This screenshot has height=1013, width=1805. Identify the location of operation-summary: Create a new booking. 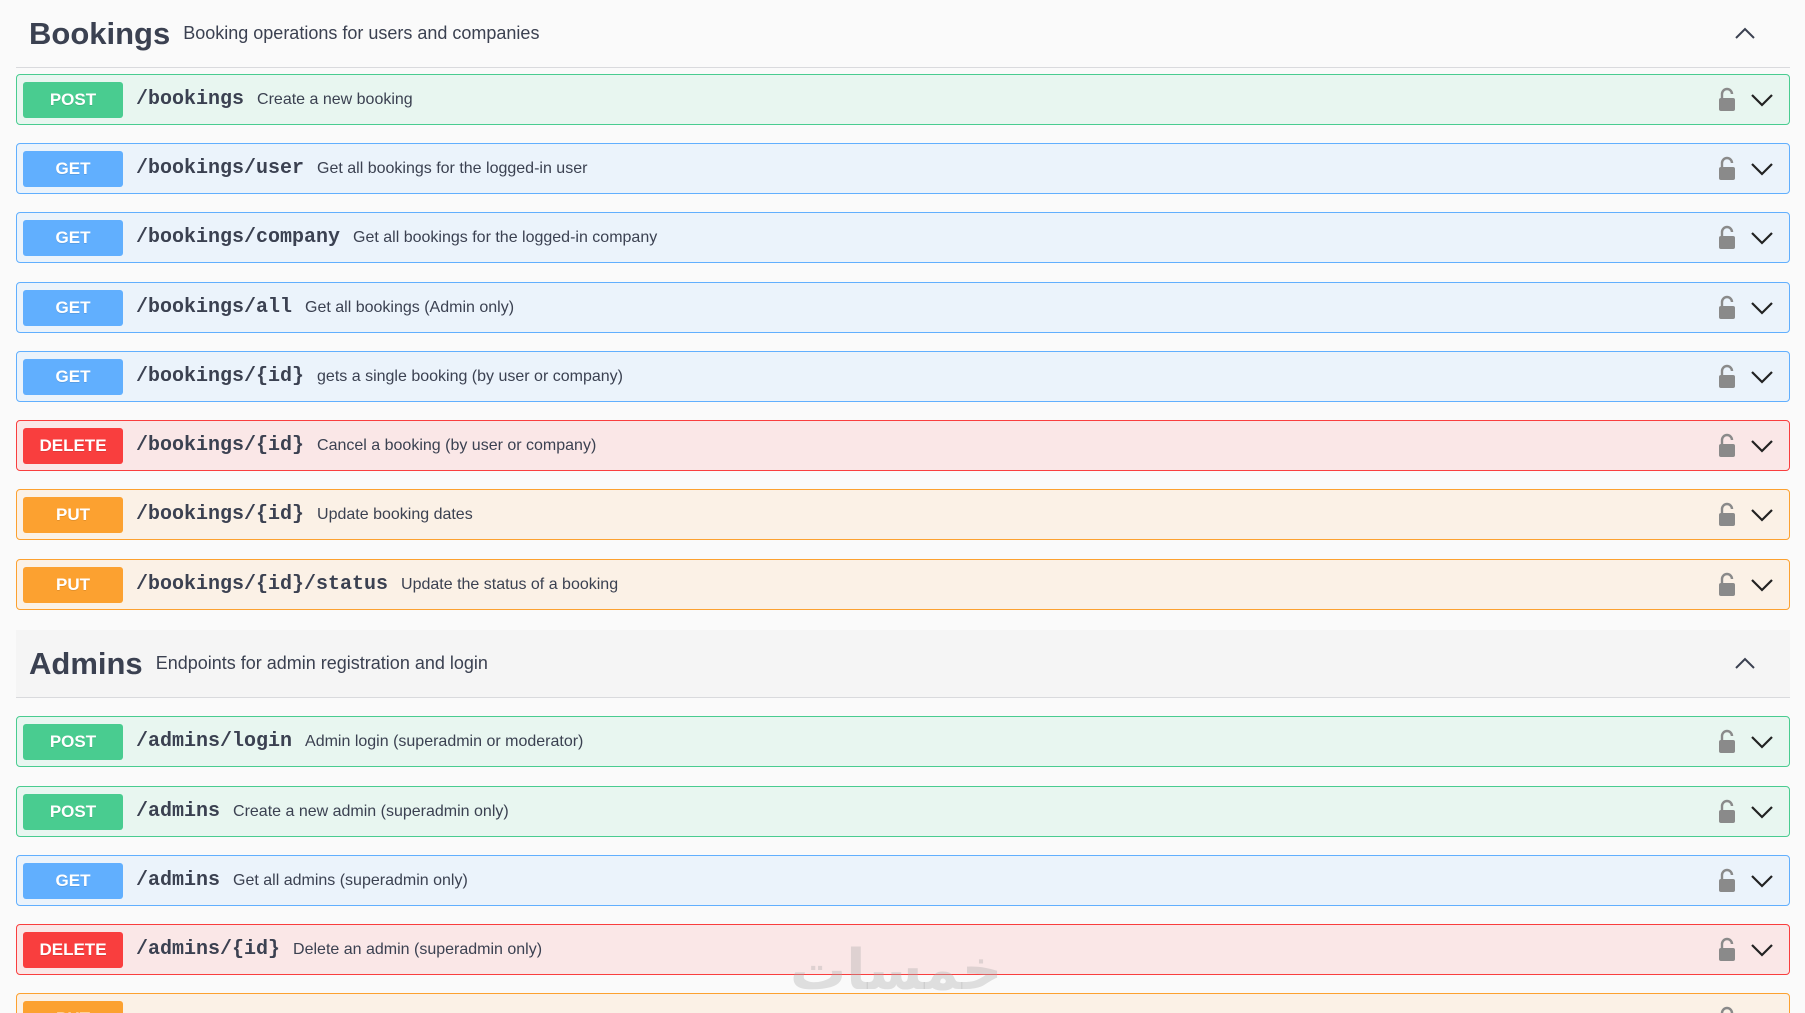
(335, 99).